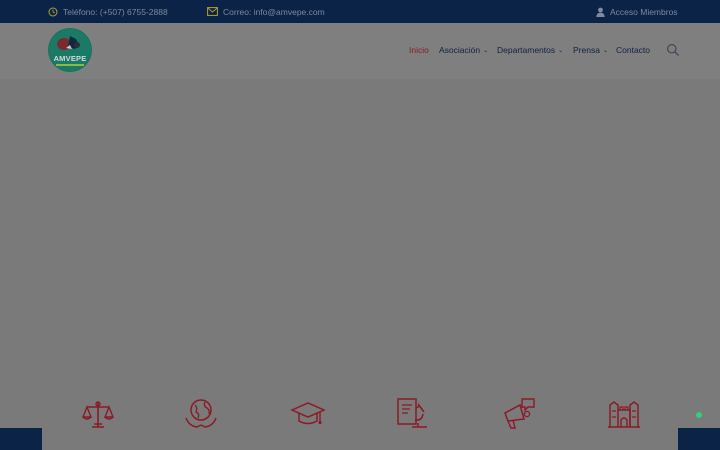 The width and height of the screenshot is (720, 450). I want to click on phone-info: Teléfono: (+507) 6755-2888, so click(108, 11).